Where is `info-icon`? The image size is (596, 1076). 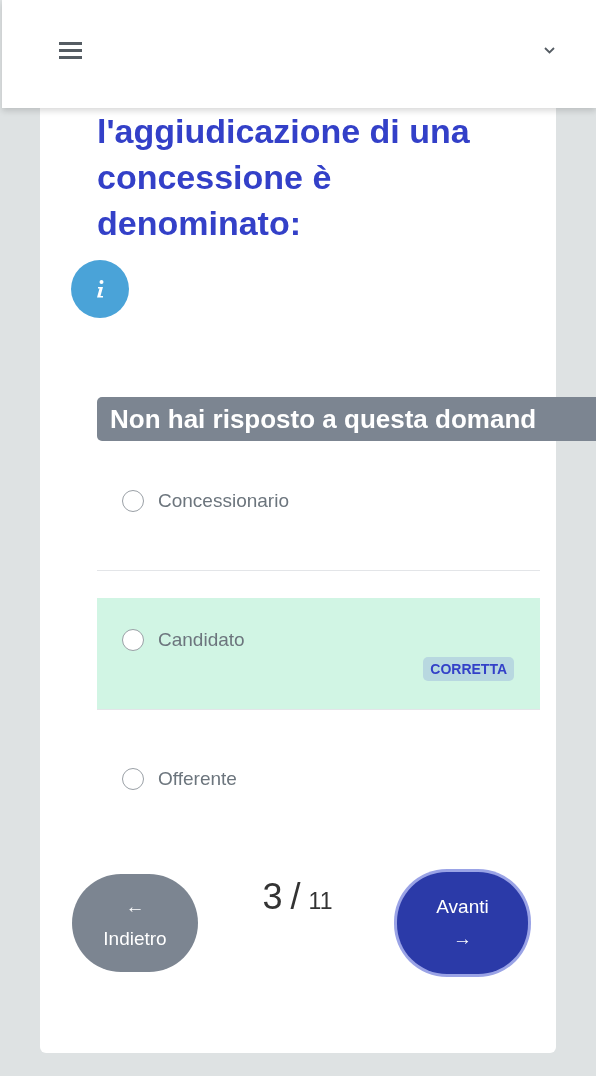 info-icon is located at coordinates (100, 289).